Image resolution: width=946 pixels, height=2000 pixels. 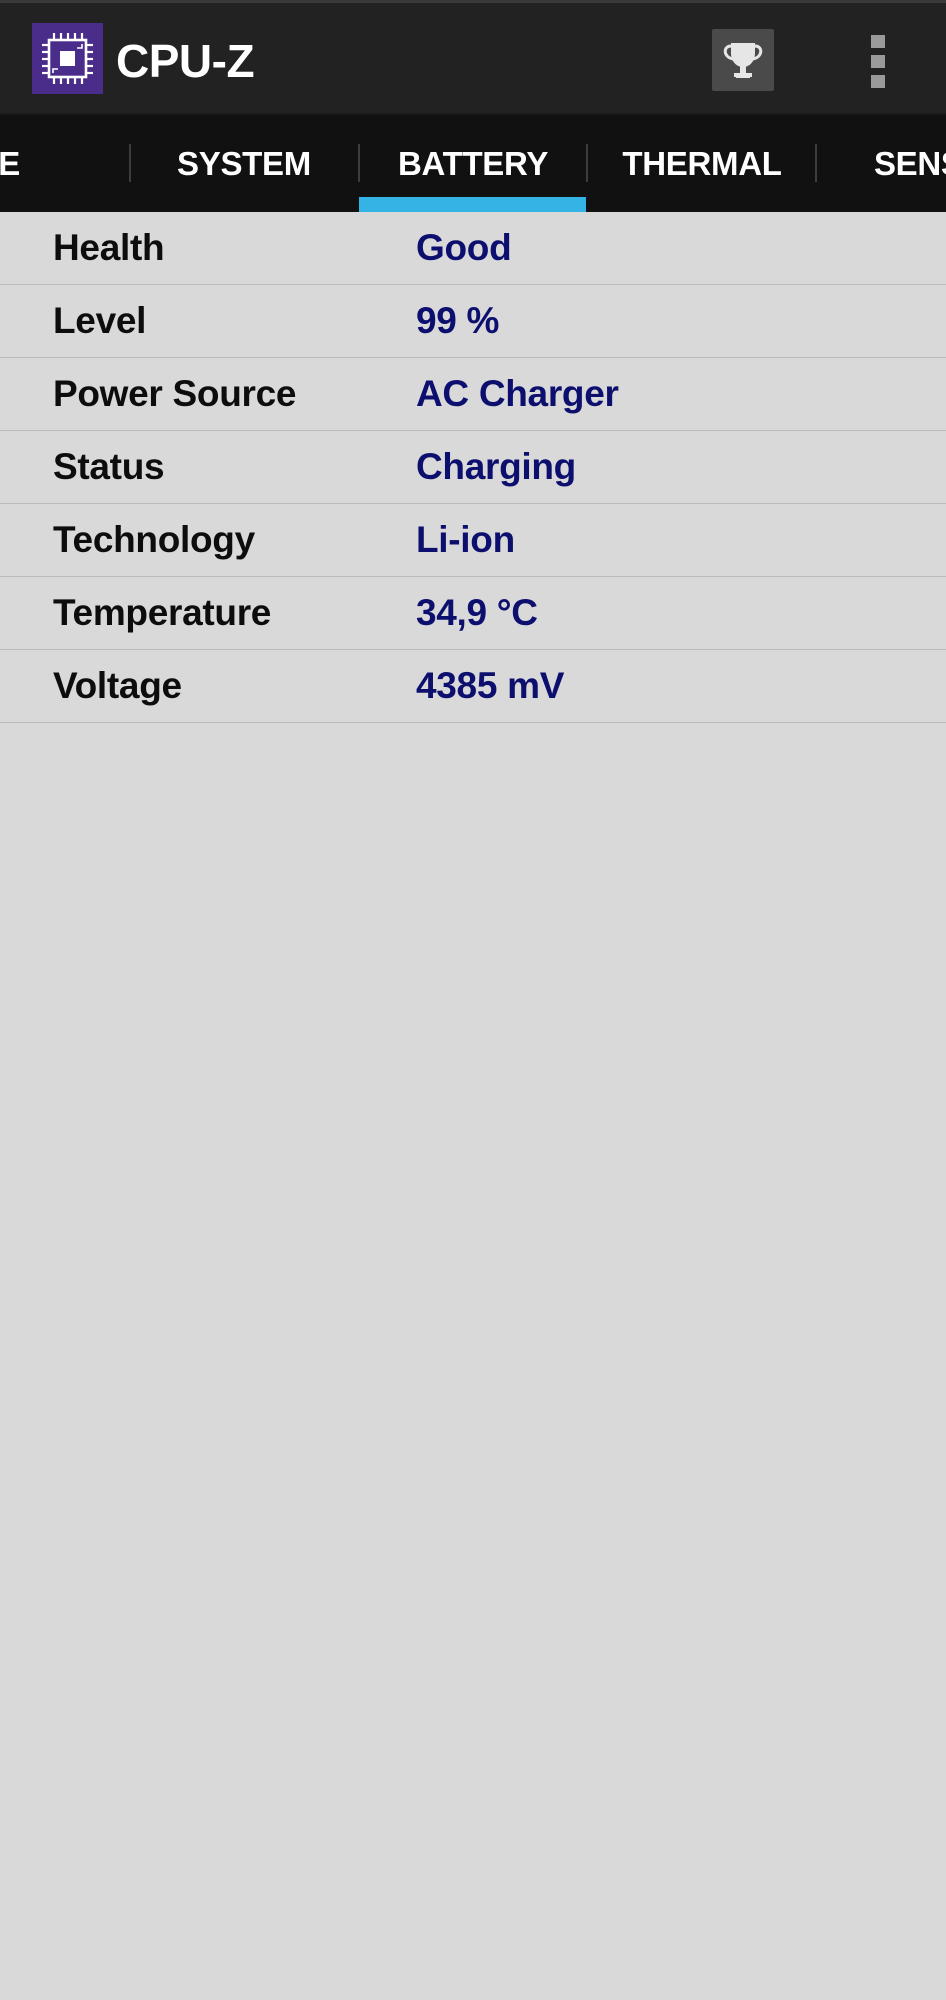 I want to click on battery-row-health: Health Good, so click(x=473, y=248).